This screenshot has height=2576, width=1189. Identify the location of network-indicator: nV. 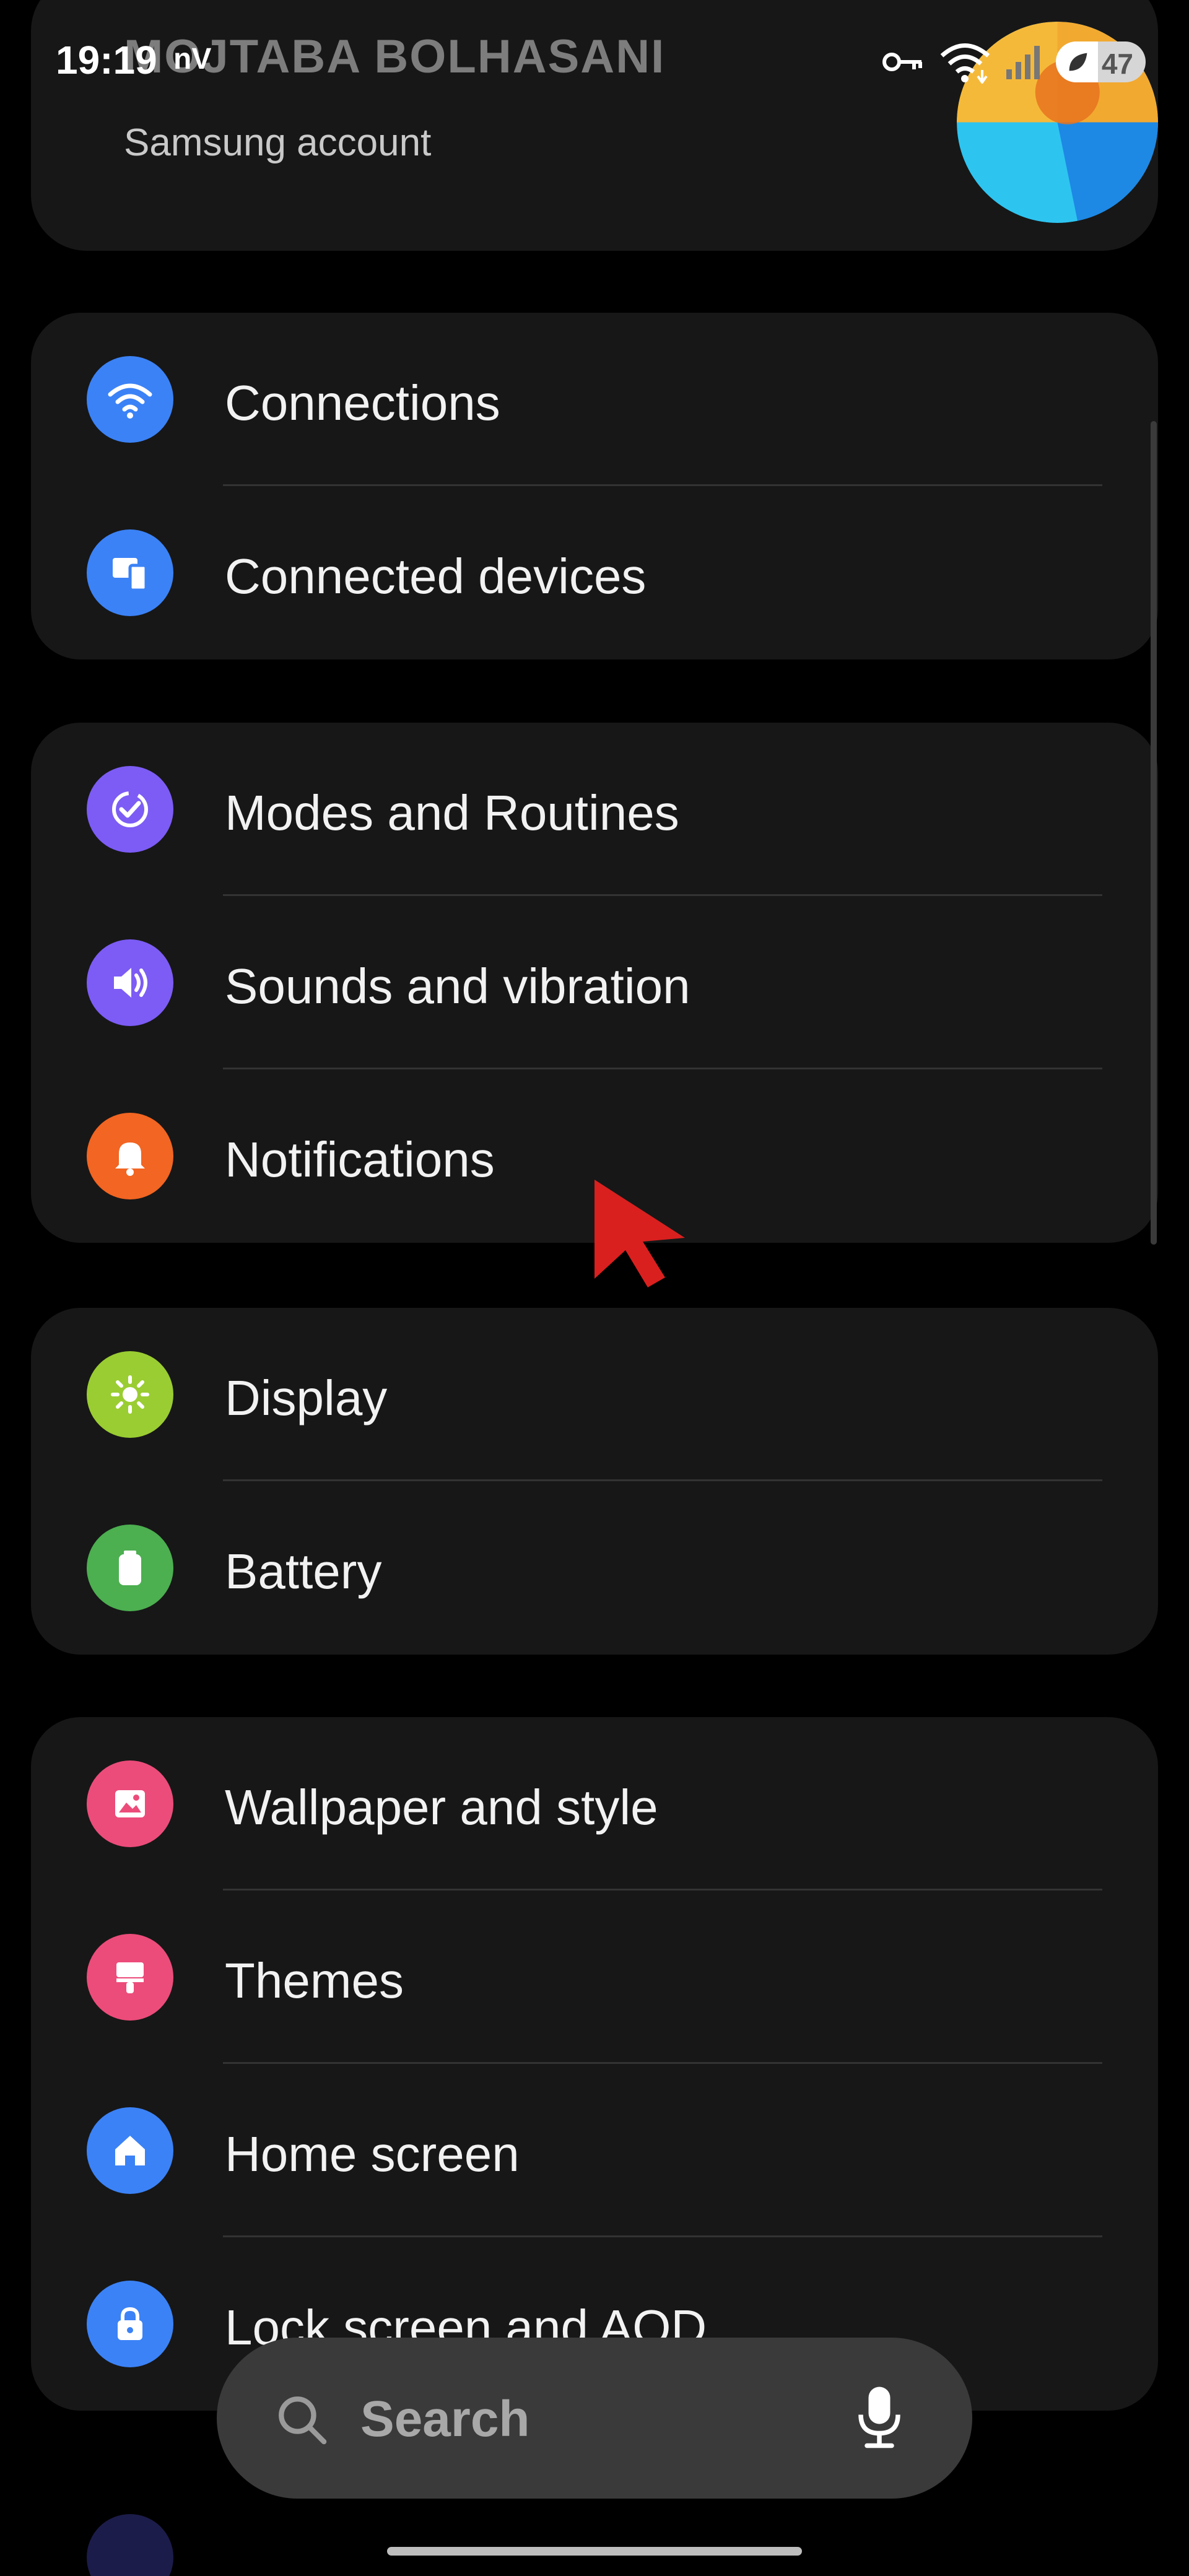
(192, 59).